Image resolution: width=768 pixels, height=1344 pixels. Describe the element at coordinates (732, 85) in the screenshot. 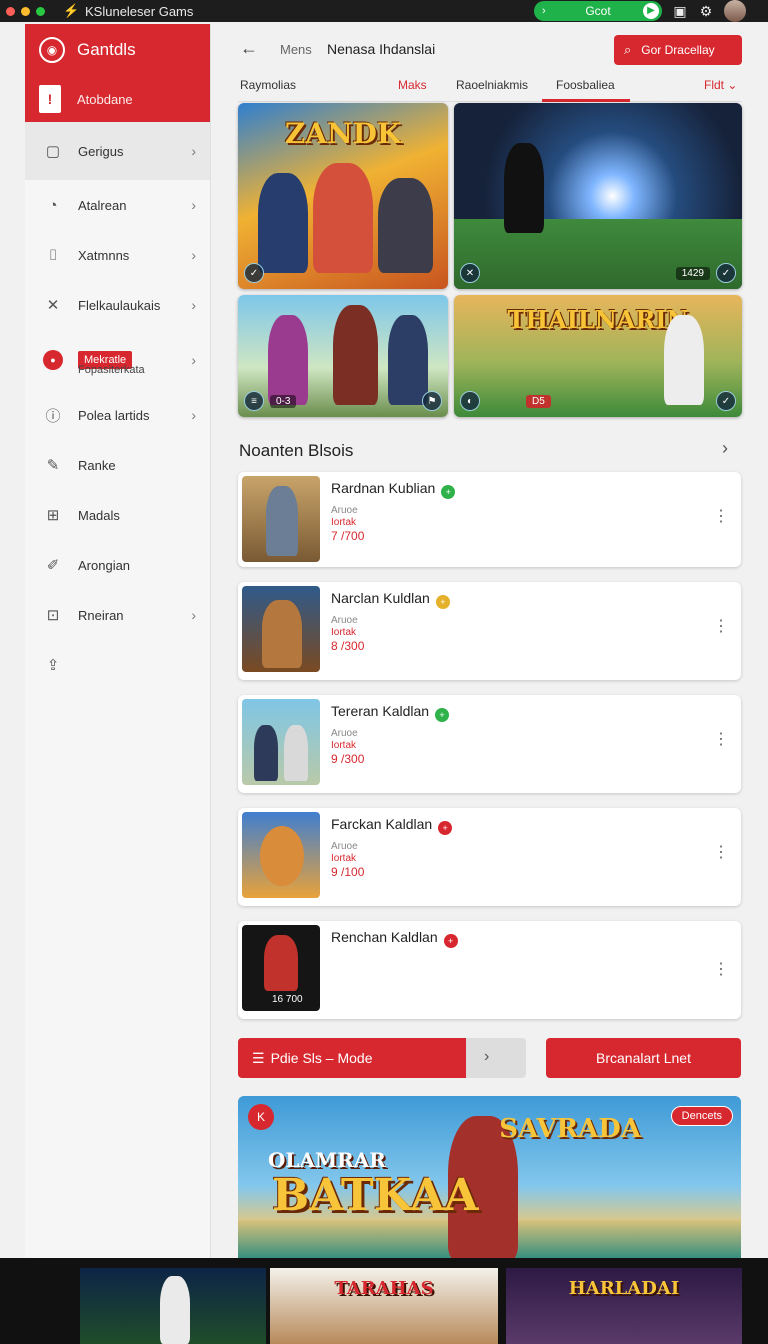

I see `chevron-down-icon: ⌄` at that location.